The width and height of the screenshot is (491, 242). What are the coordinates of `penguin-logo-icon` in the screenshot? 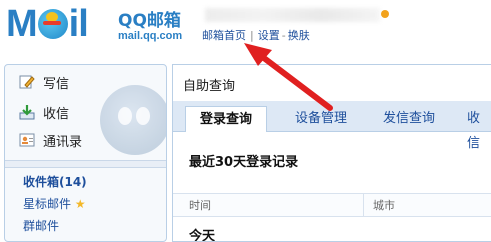 It's located at (53, 24).